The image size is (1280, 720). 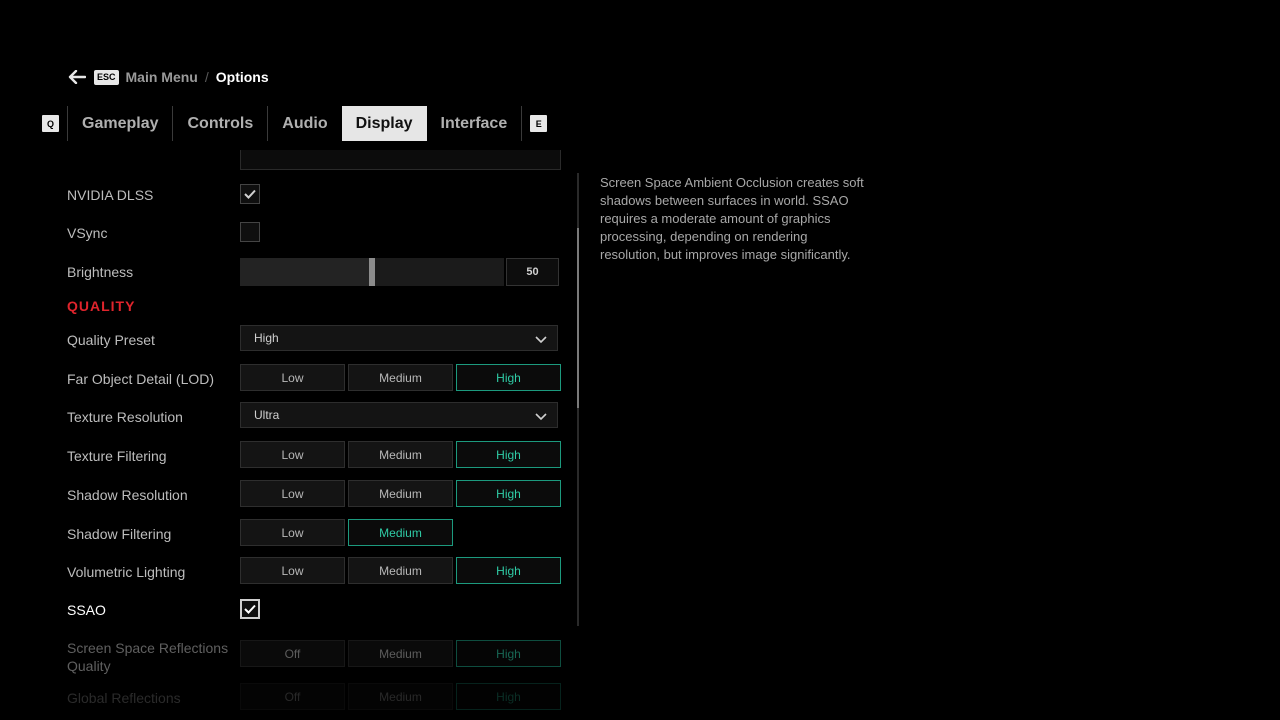 What do you see at coordinates (77, 77) in the screenshot?
I see `back-arrow-icon` at bounding box center [77, 77].